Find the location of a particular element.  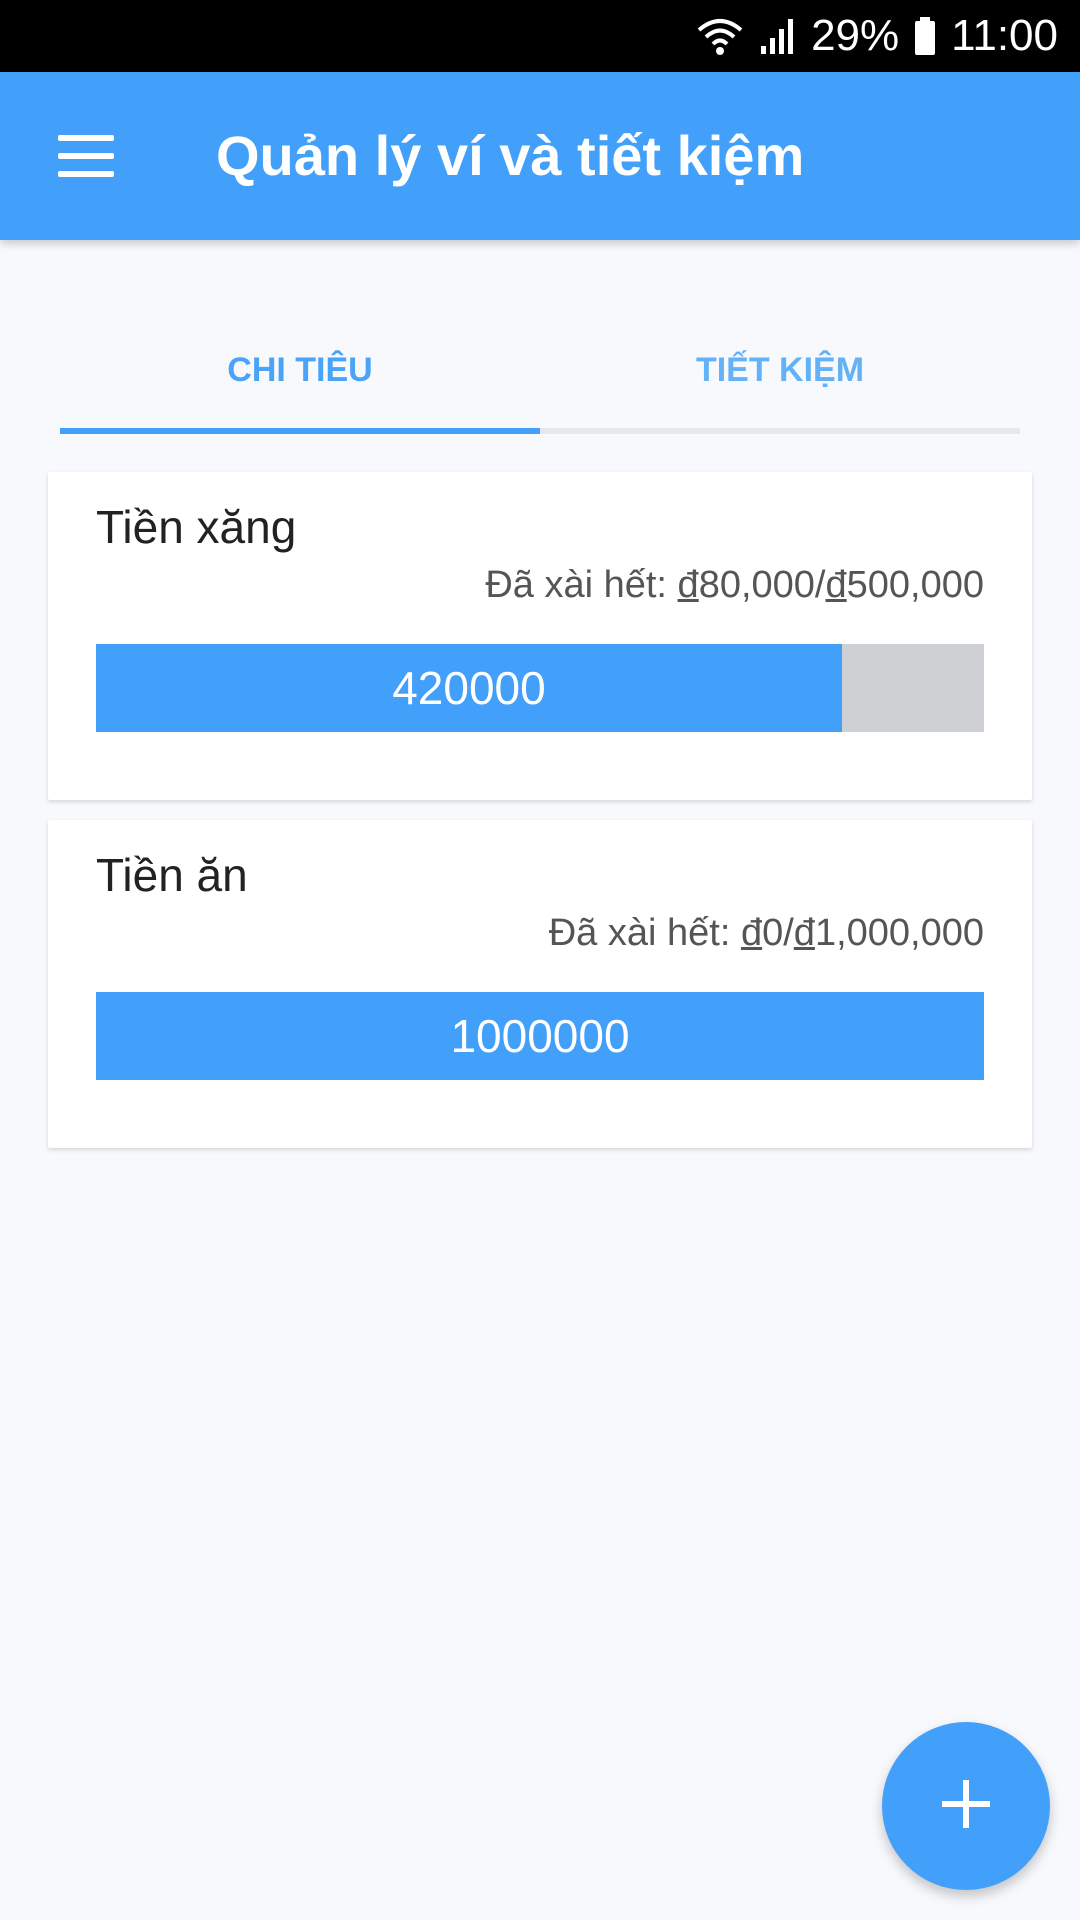

spent-amount: 0 is located at coordinates (773, 933).